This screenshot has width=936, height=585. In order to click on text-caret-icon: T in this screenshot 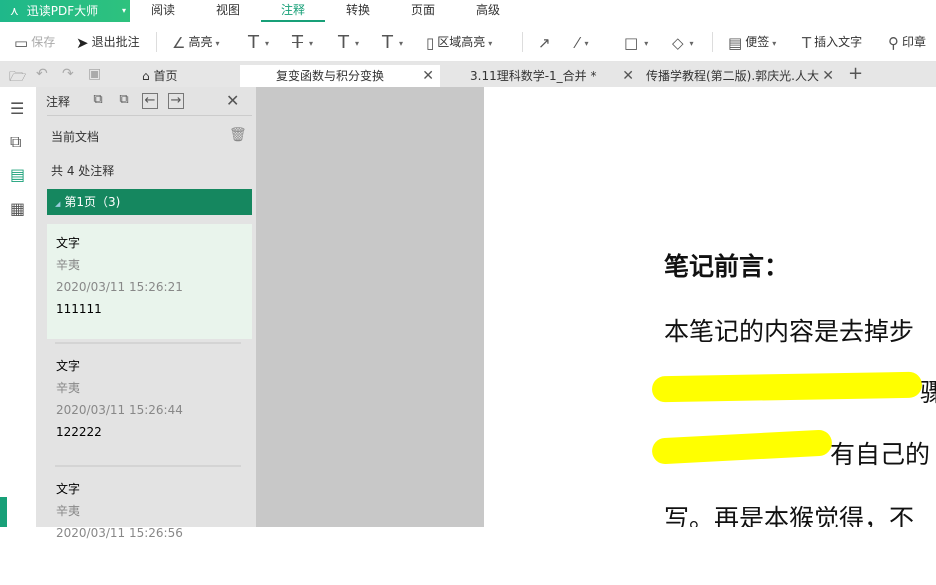, I will do `click(387, 42)`.